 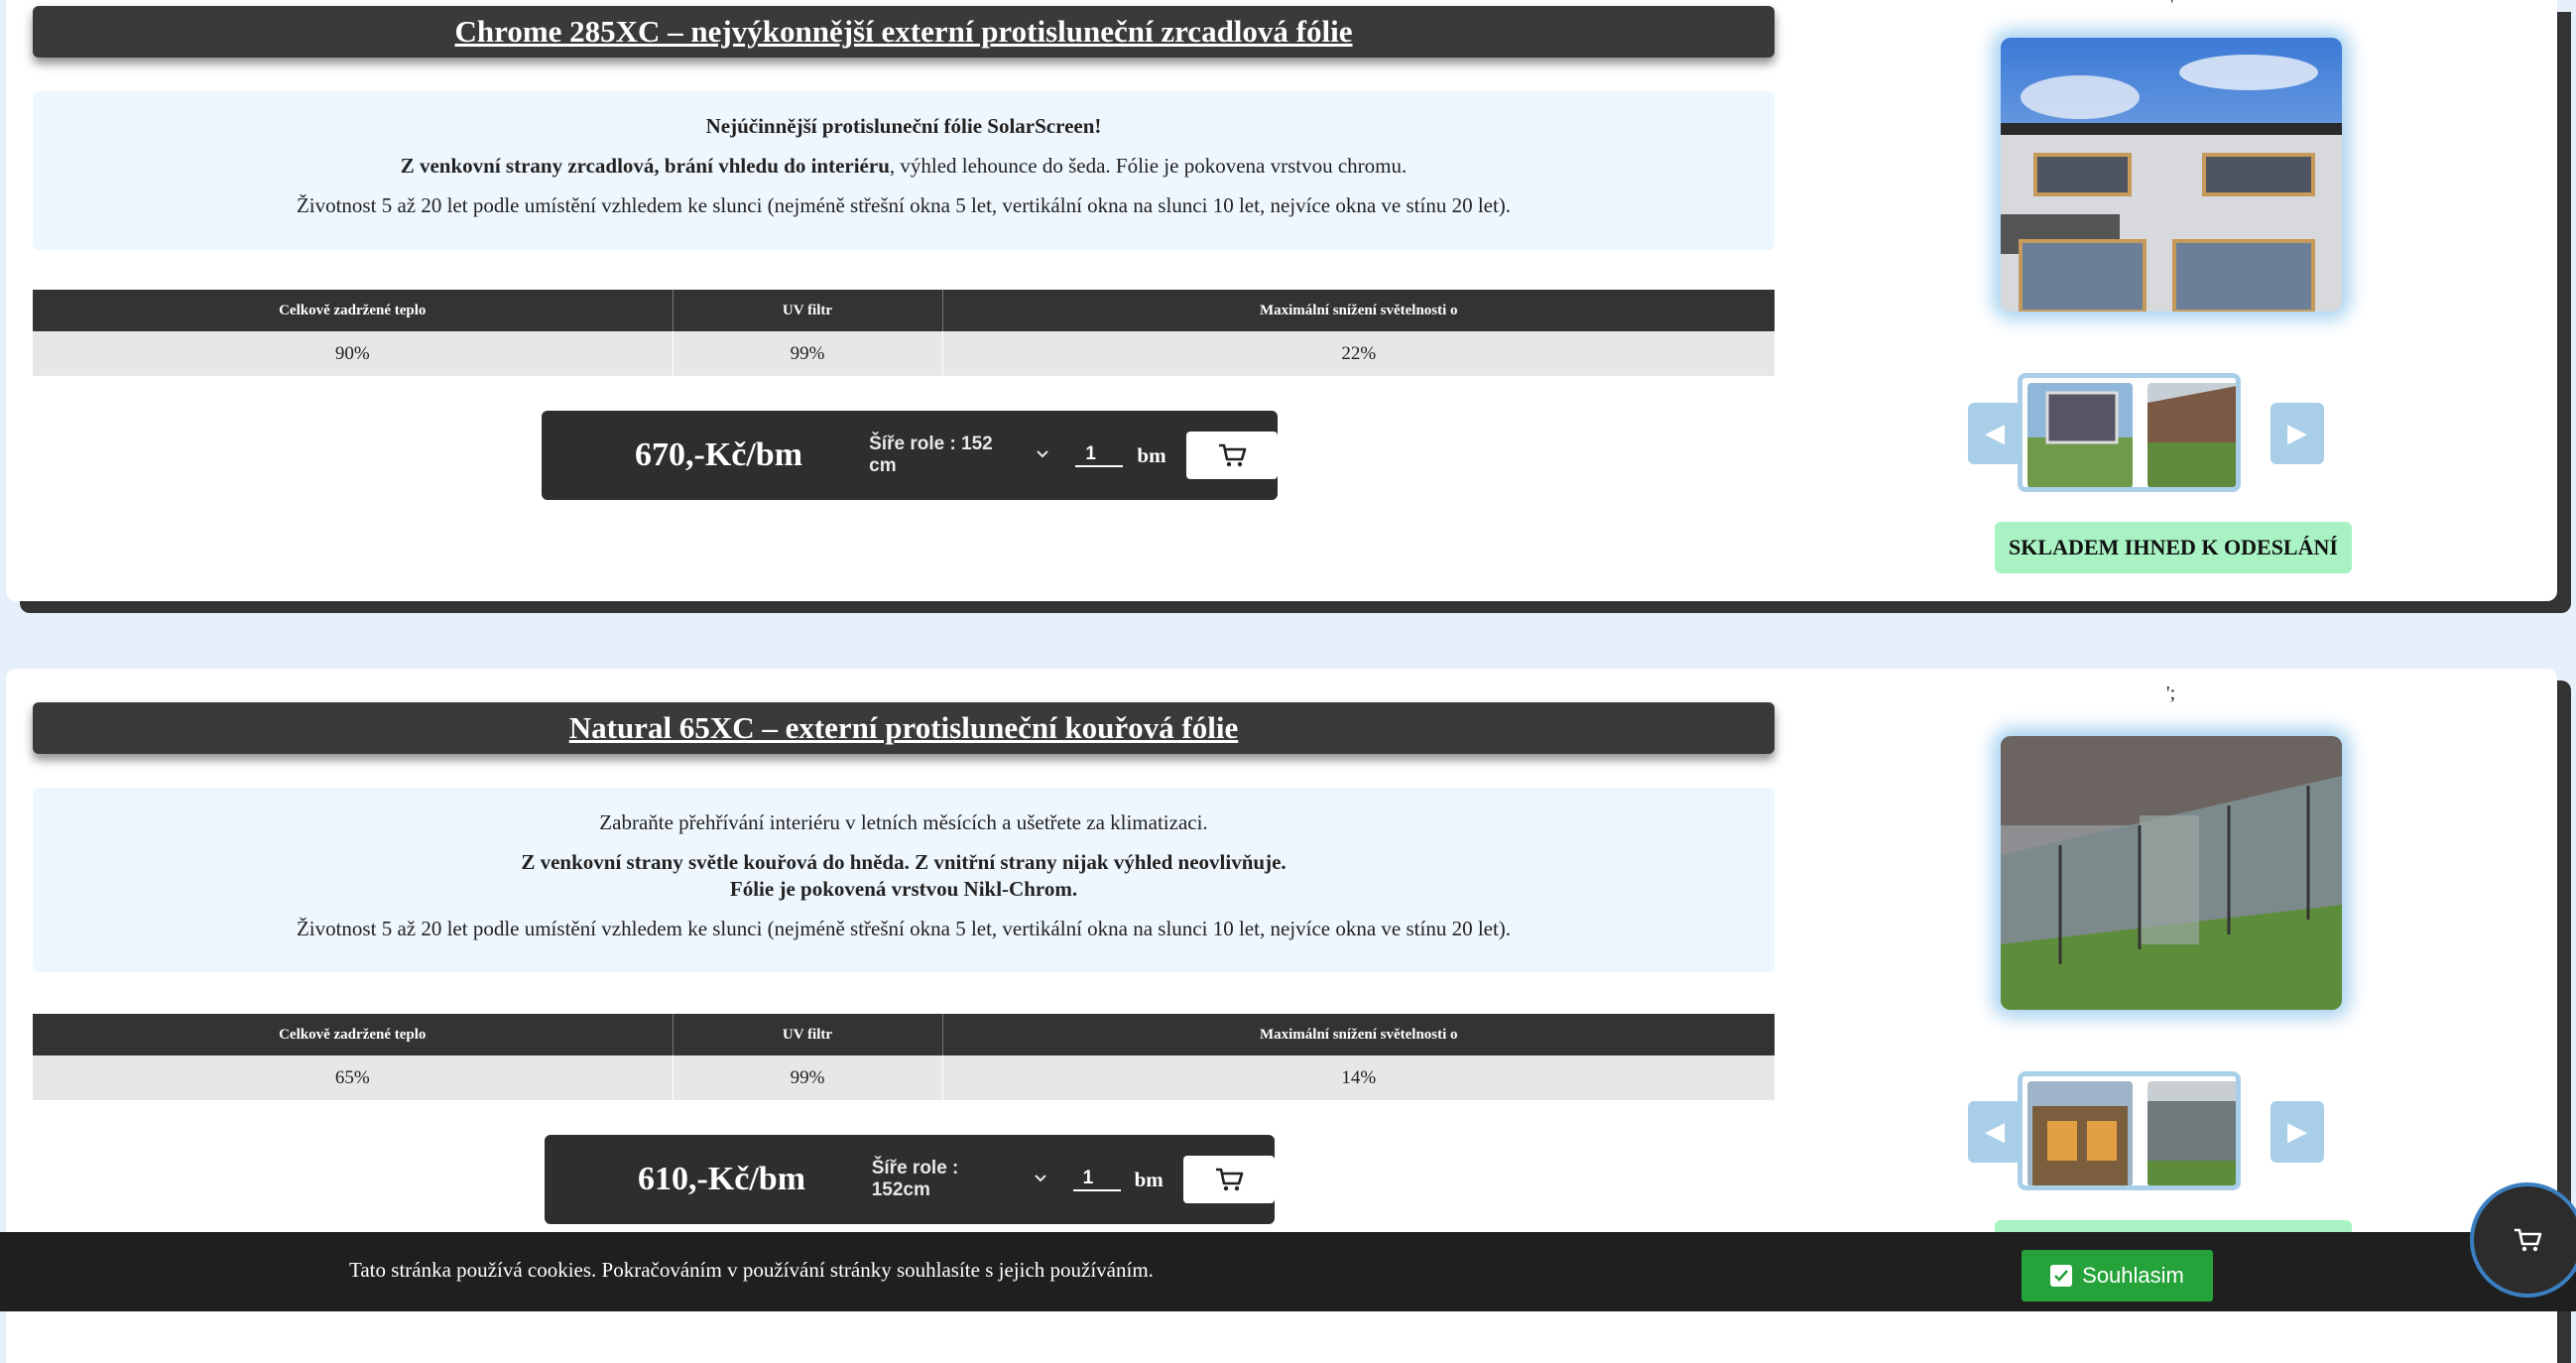 I want to click on price: 670,-Kč/bm, so click(x=719, y=454).